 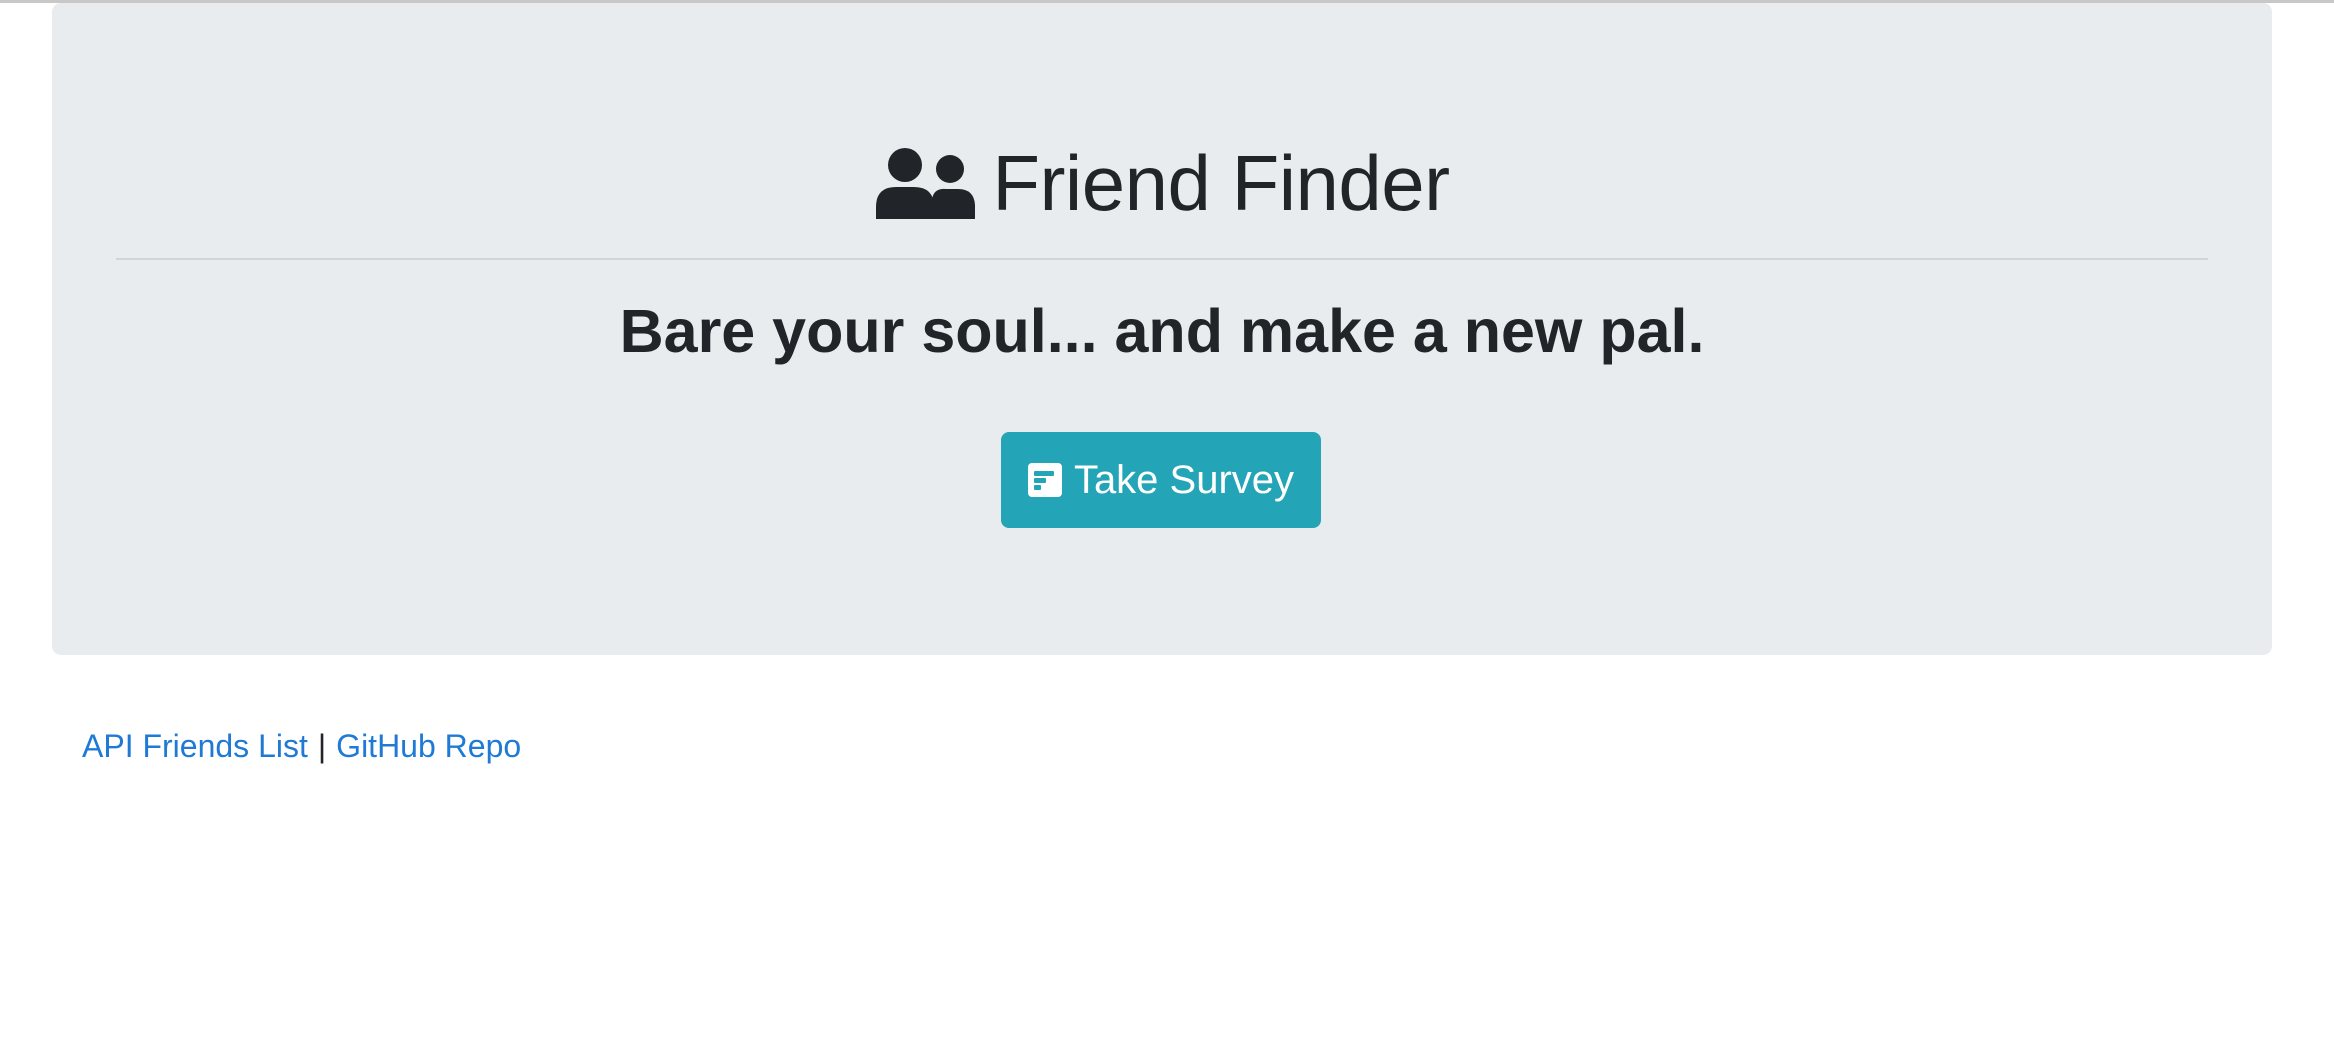 What do you see at coordinates (1221, 183) in the screenshot?
I see `app-title: Friend Finder` at bounding box center [1221, 183].